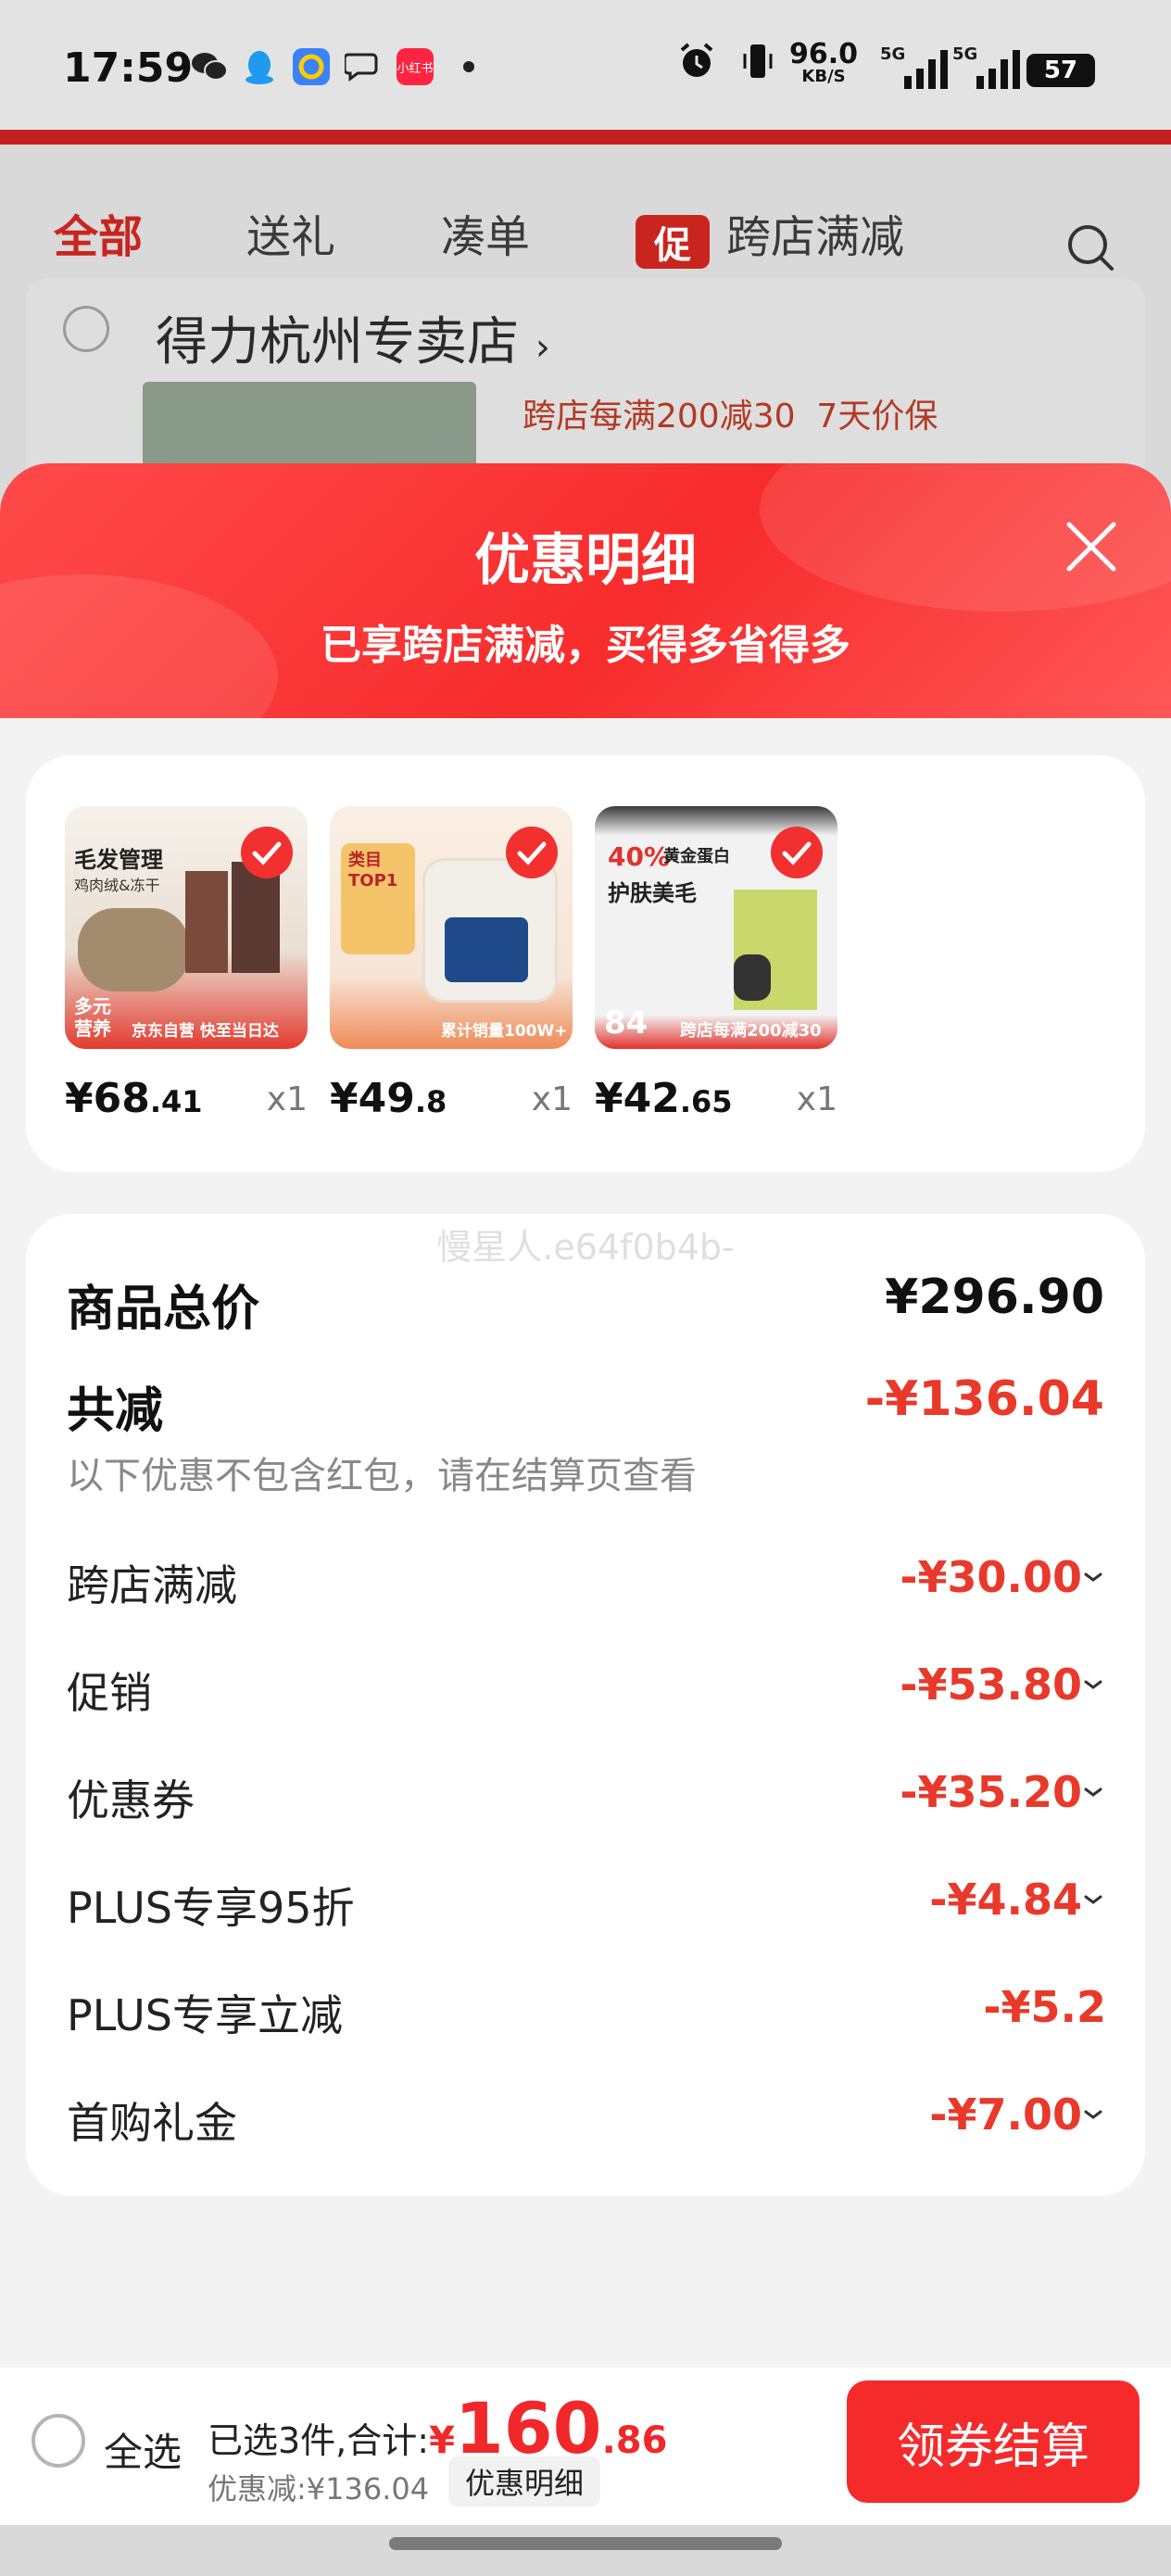 The width and height of the screenshot is (1171, 2576). I want to click on product-label, so click(486, 949).